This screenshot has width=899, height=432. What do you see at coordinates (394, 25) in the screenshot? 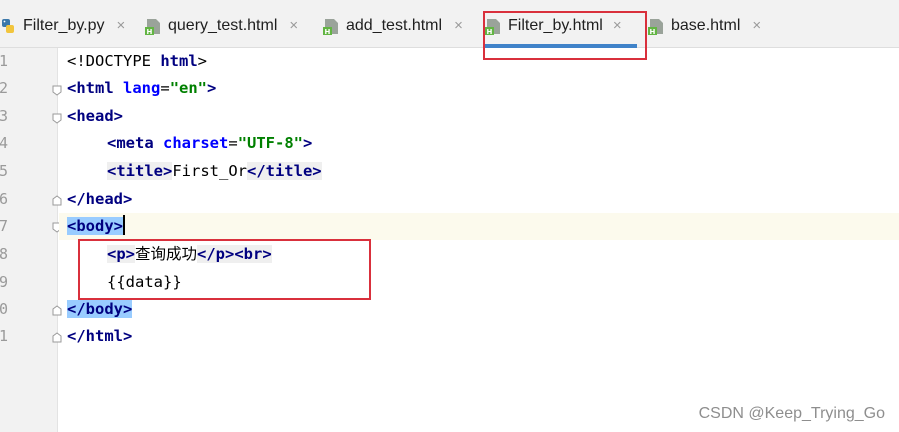
I see `tab-label: add_test.html` at bounding box center [394, 25].